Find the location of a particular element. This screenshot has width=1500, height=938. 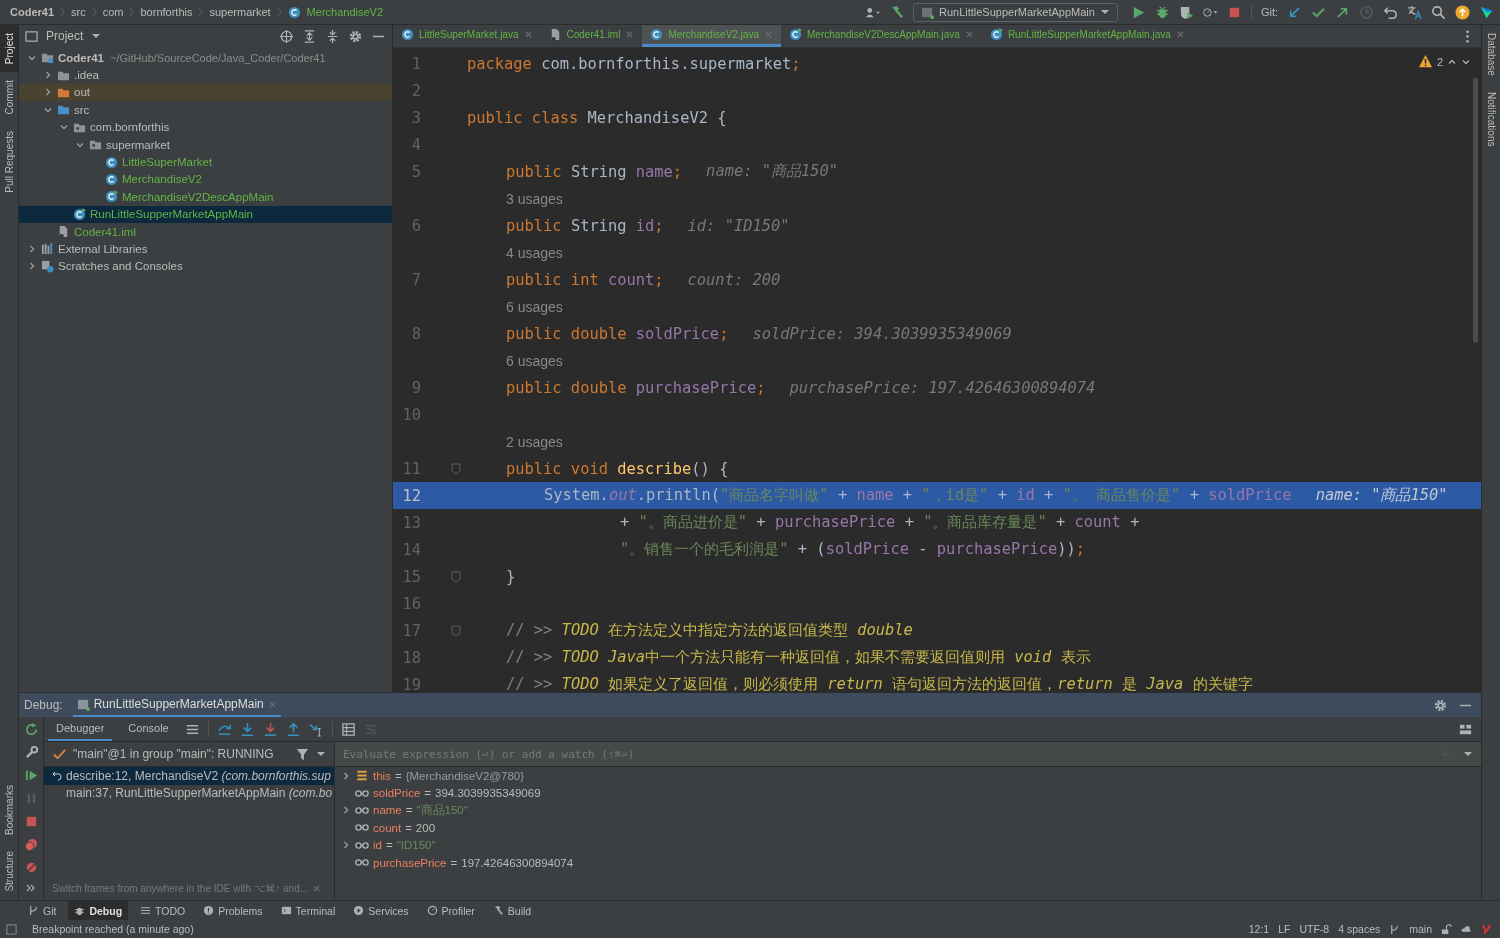

tool-window-tab: Bookmarks is located at coordinates (9, 810).